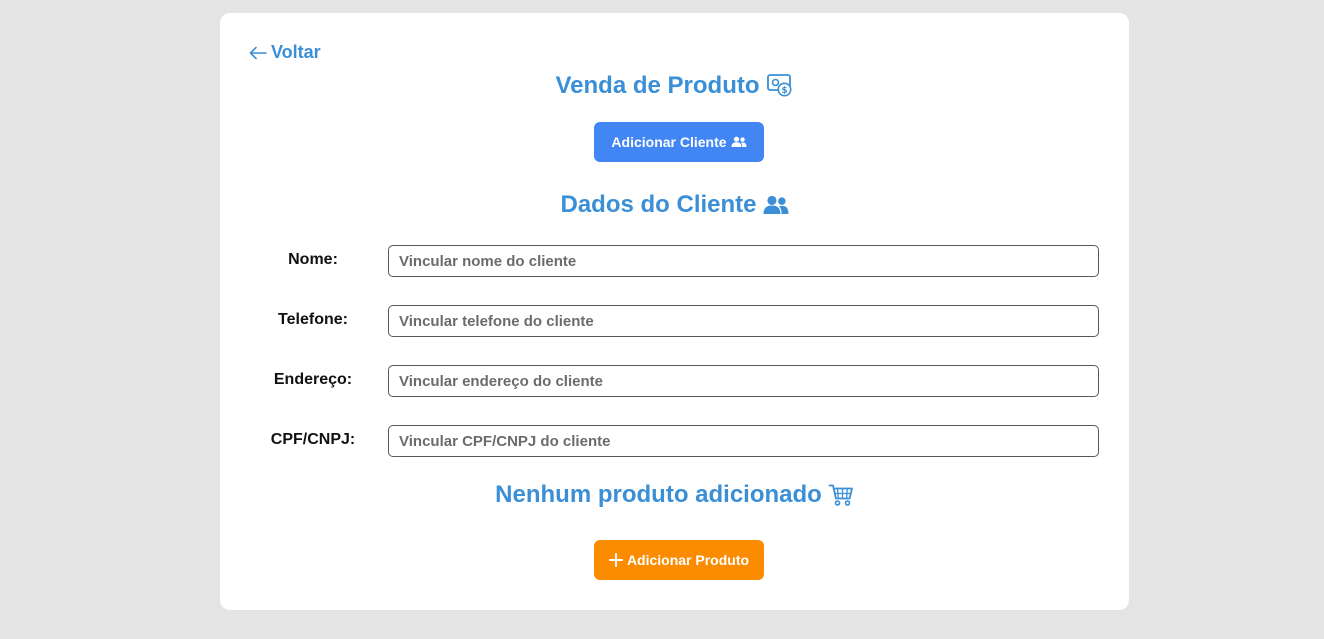  What do you see at coordinates (658, 494) in the screenshot?
I see `products-section-title-text: Nenhum produto adicionado` at bounding box center [658, 494].